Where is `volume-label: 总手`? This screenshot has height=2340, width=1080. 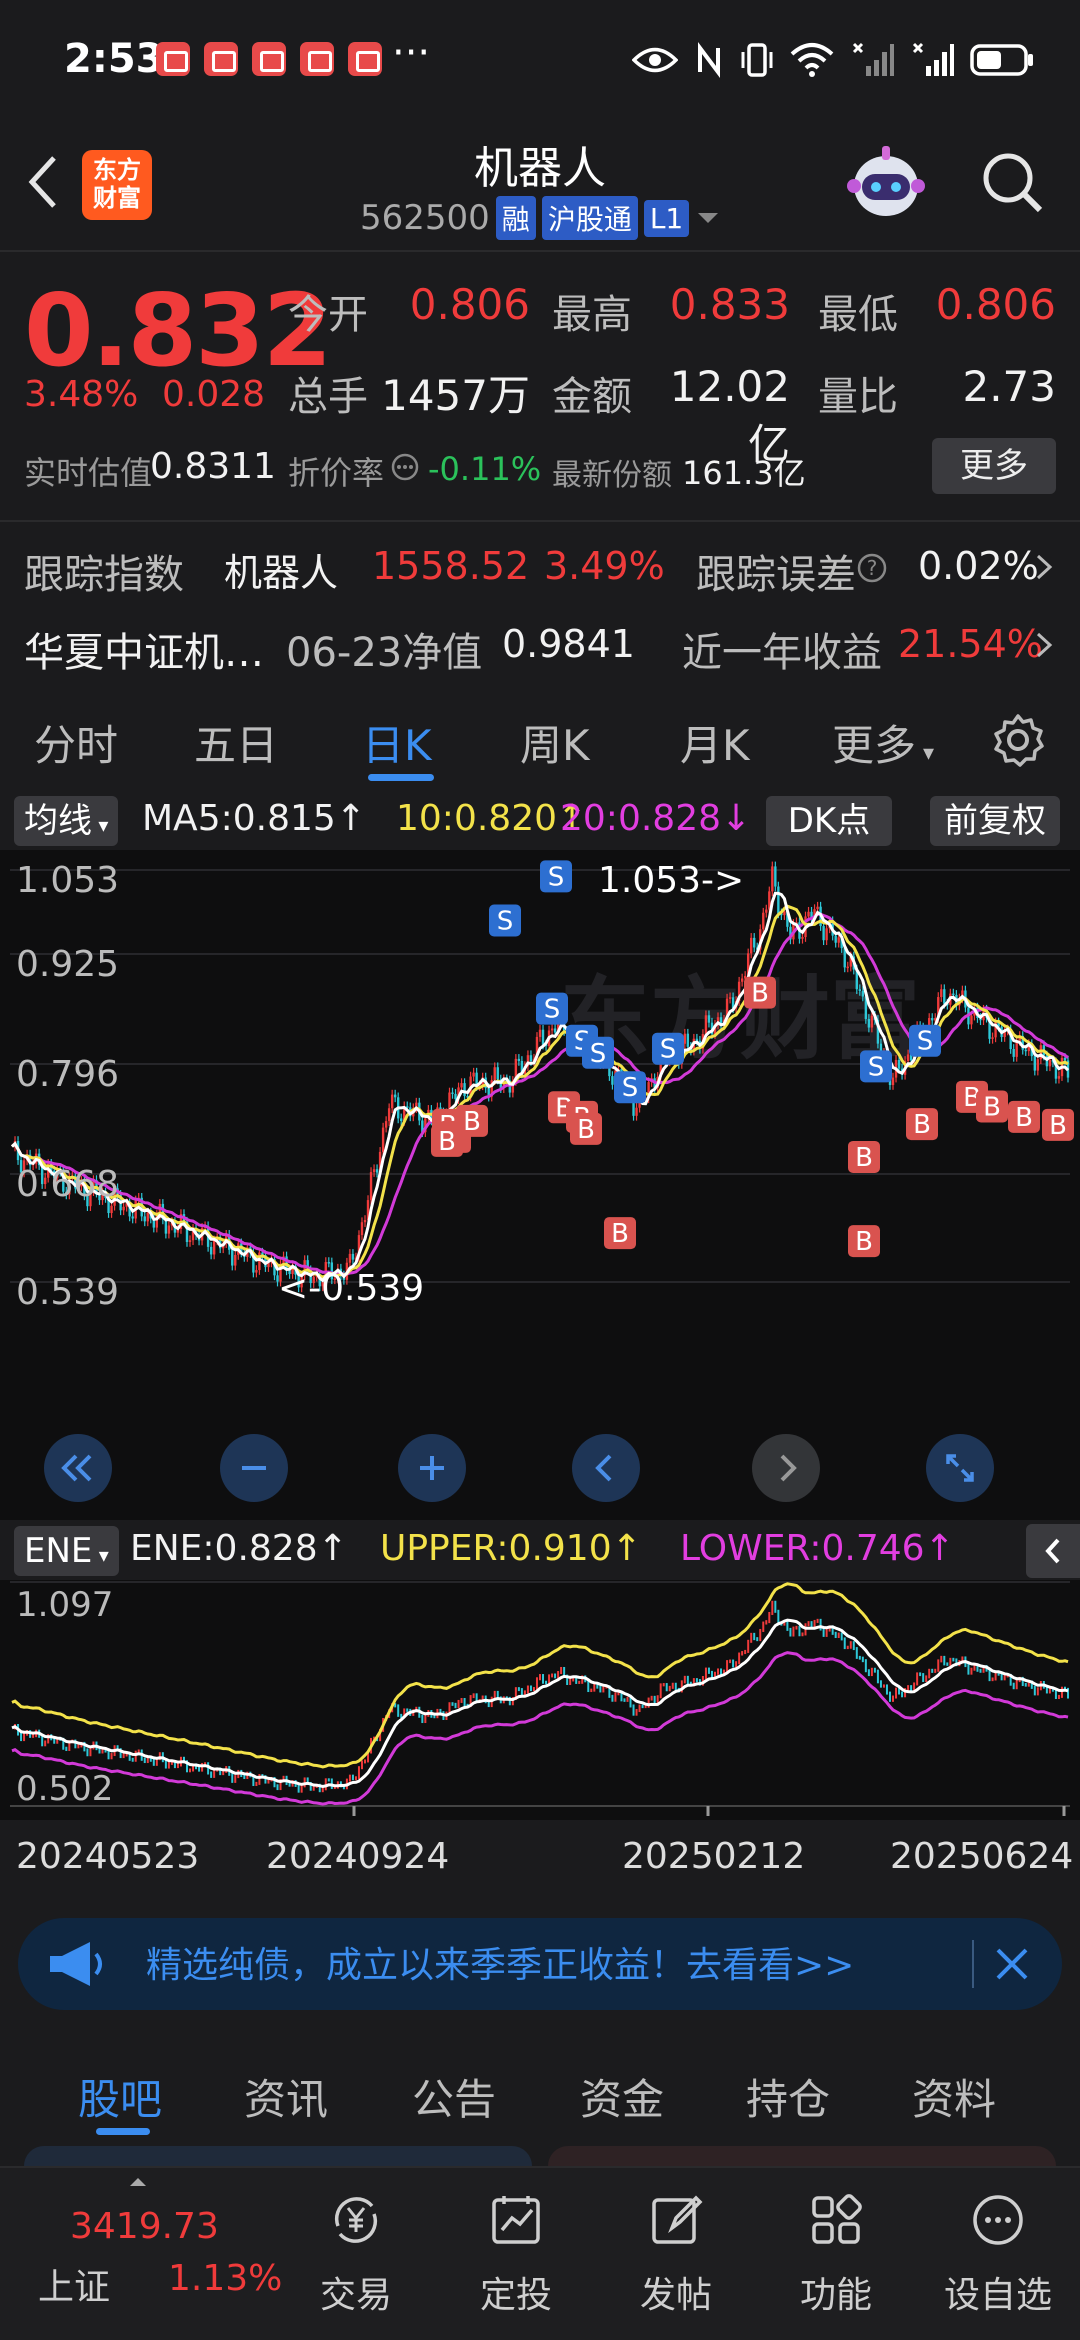 volume-label: 总手 is located at coordinates (328, 397).